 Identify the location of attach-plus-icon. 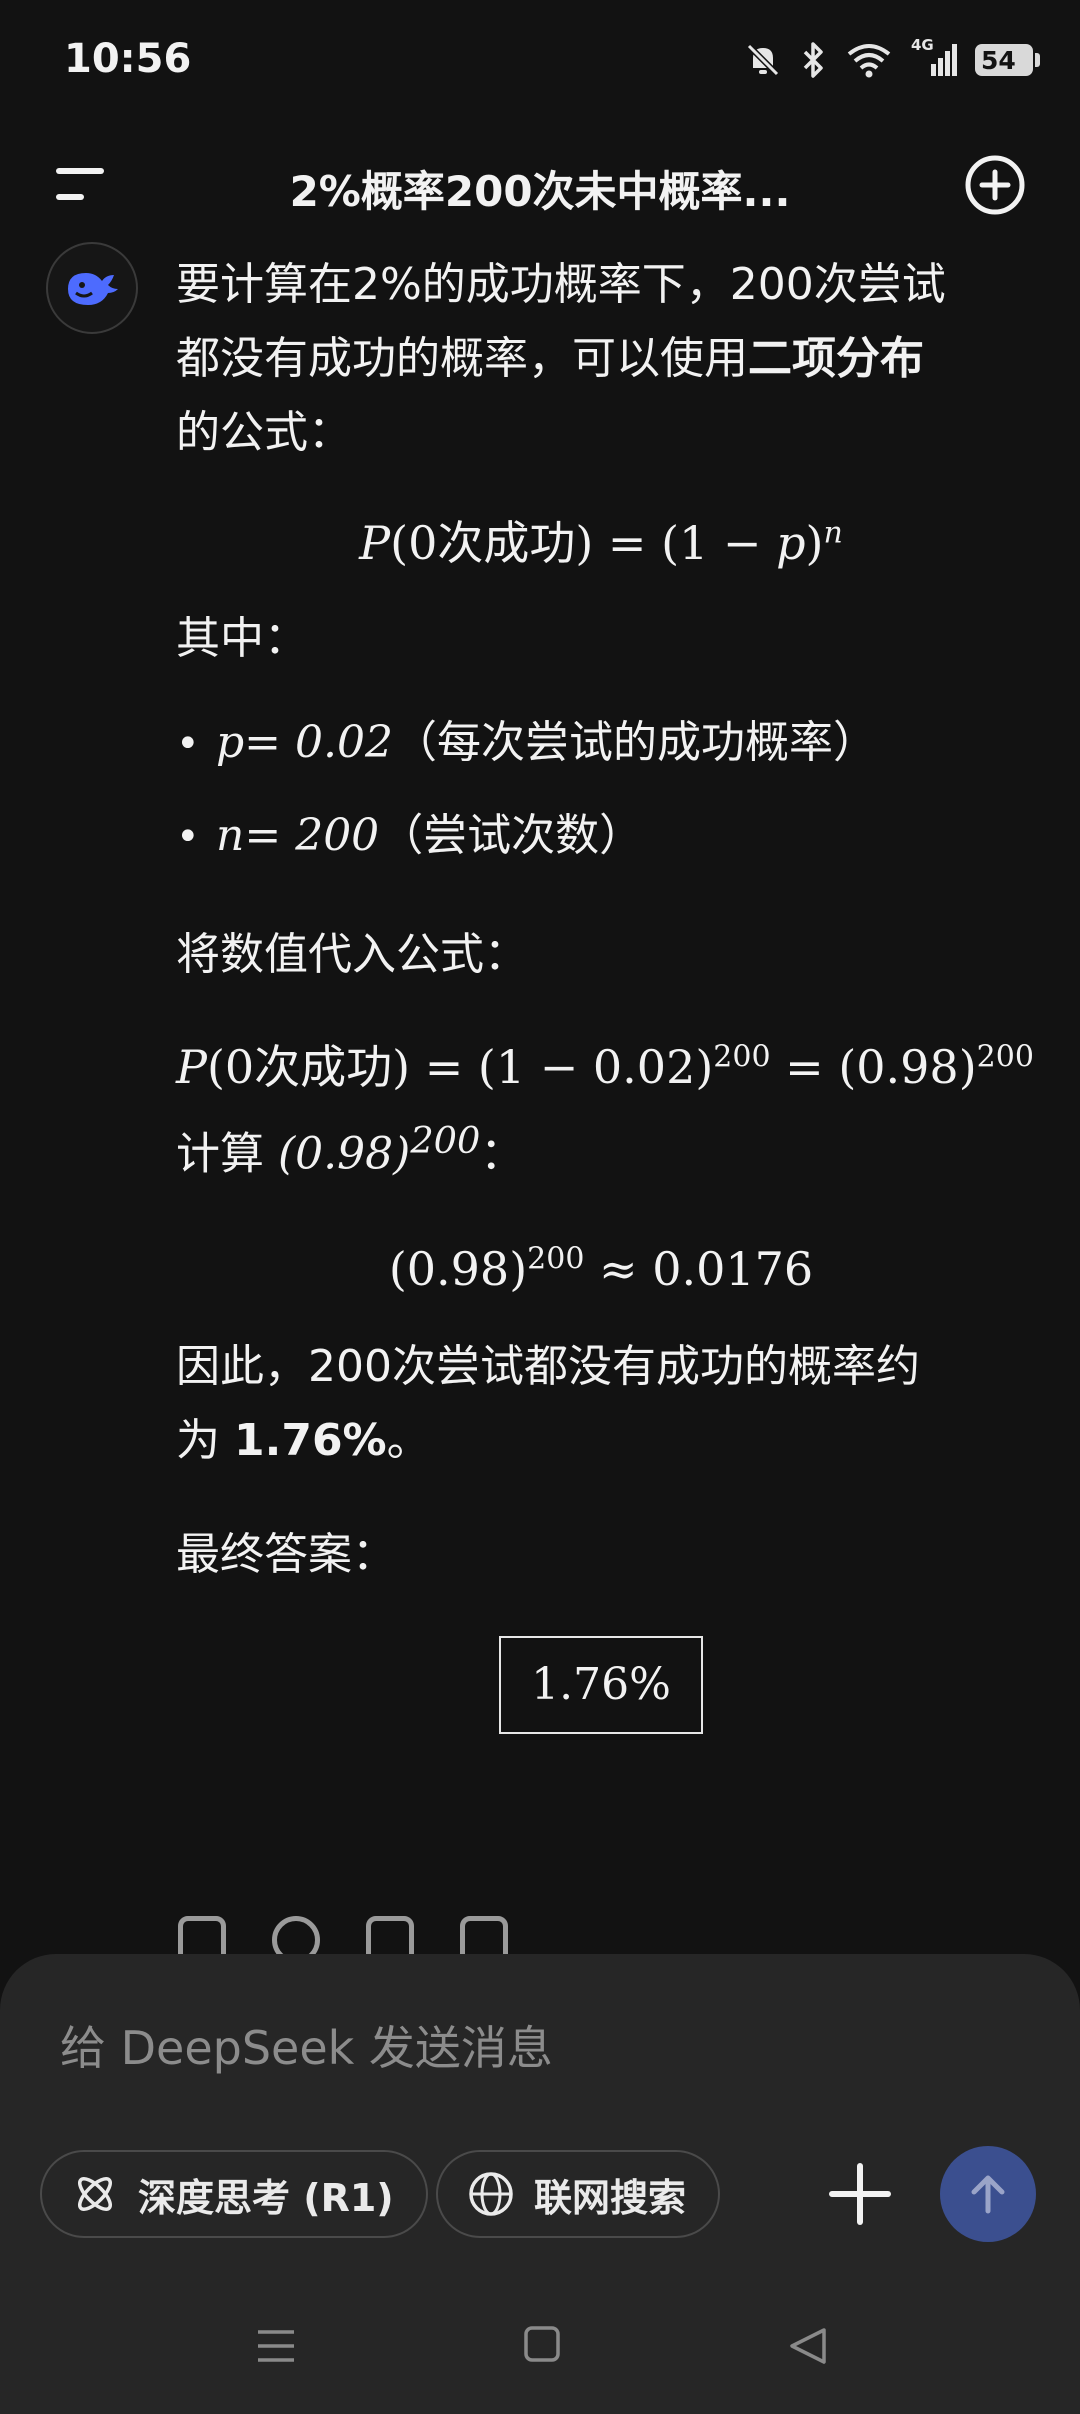
(860, 2194).